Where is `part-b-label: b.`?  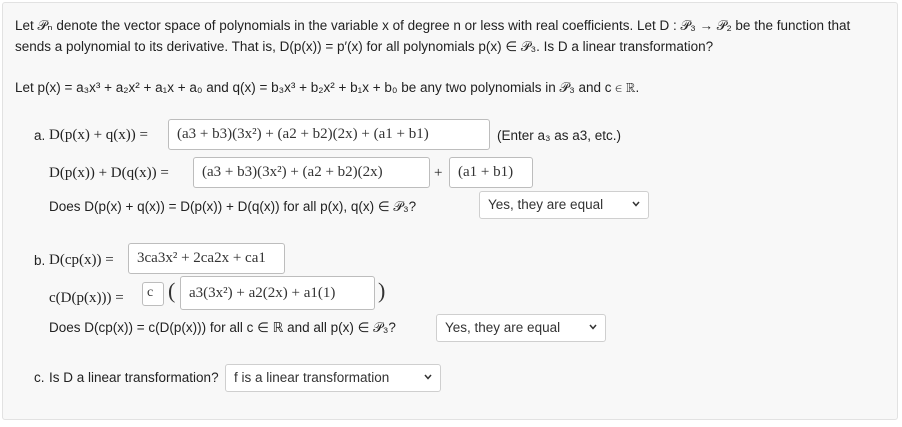
part-b-label: b. is located at coordinates (40, 260).